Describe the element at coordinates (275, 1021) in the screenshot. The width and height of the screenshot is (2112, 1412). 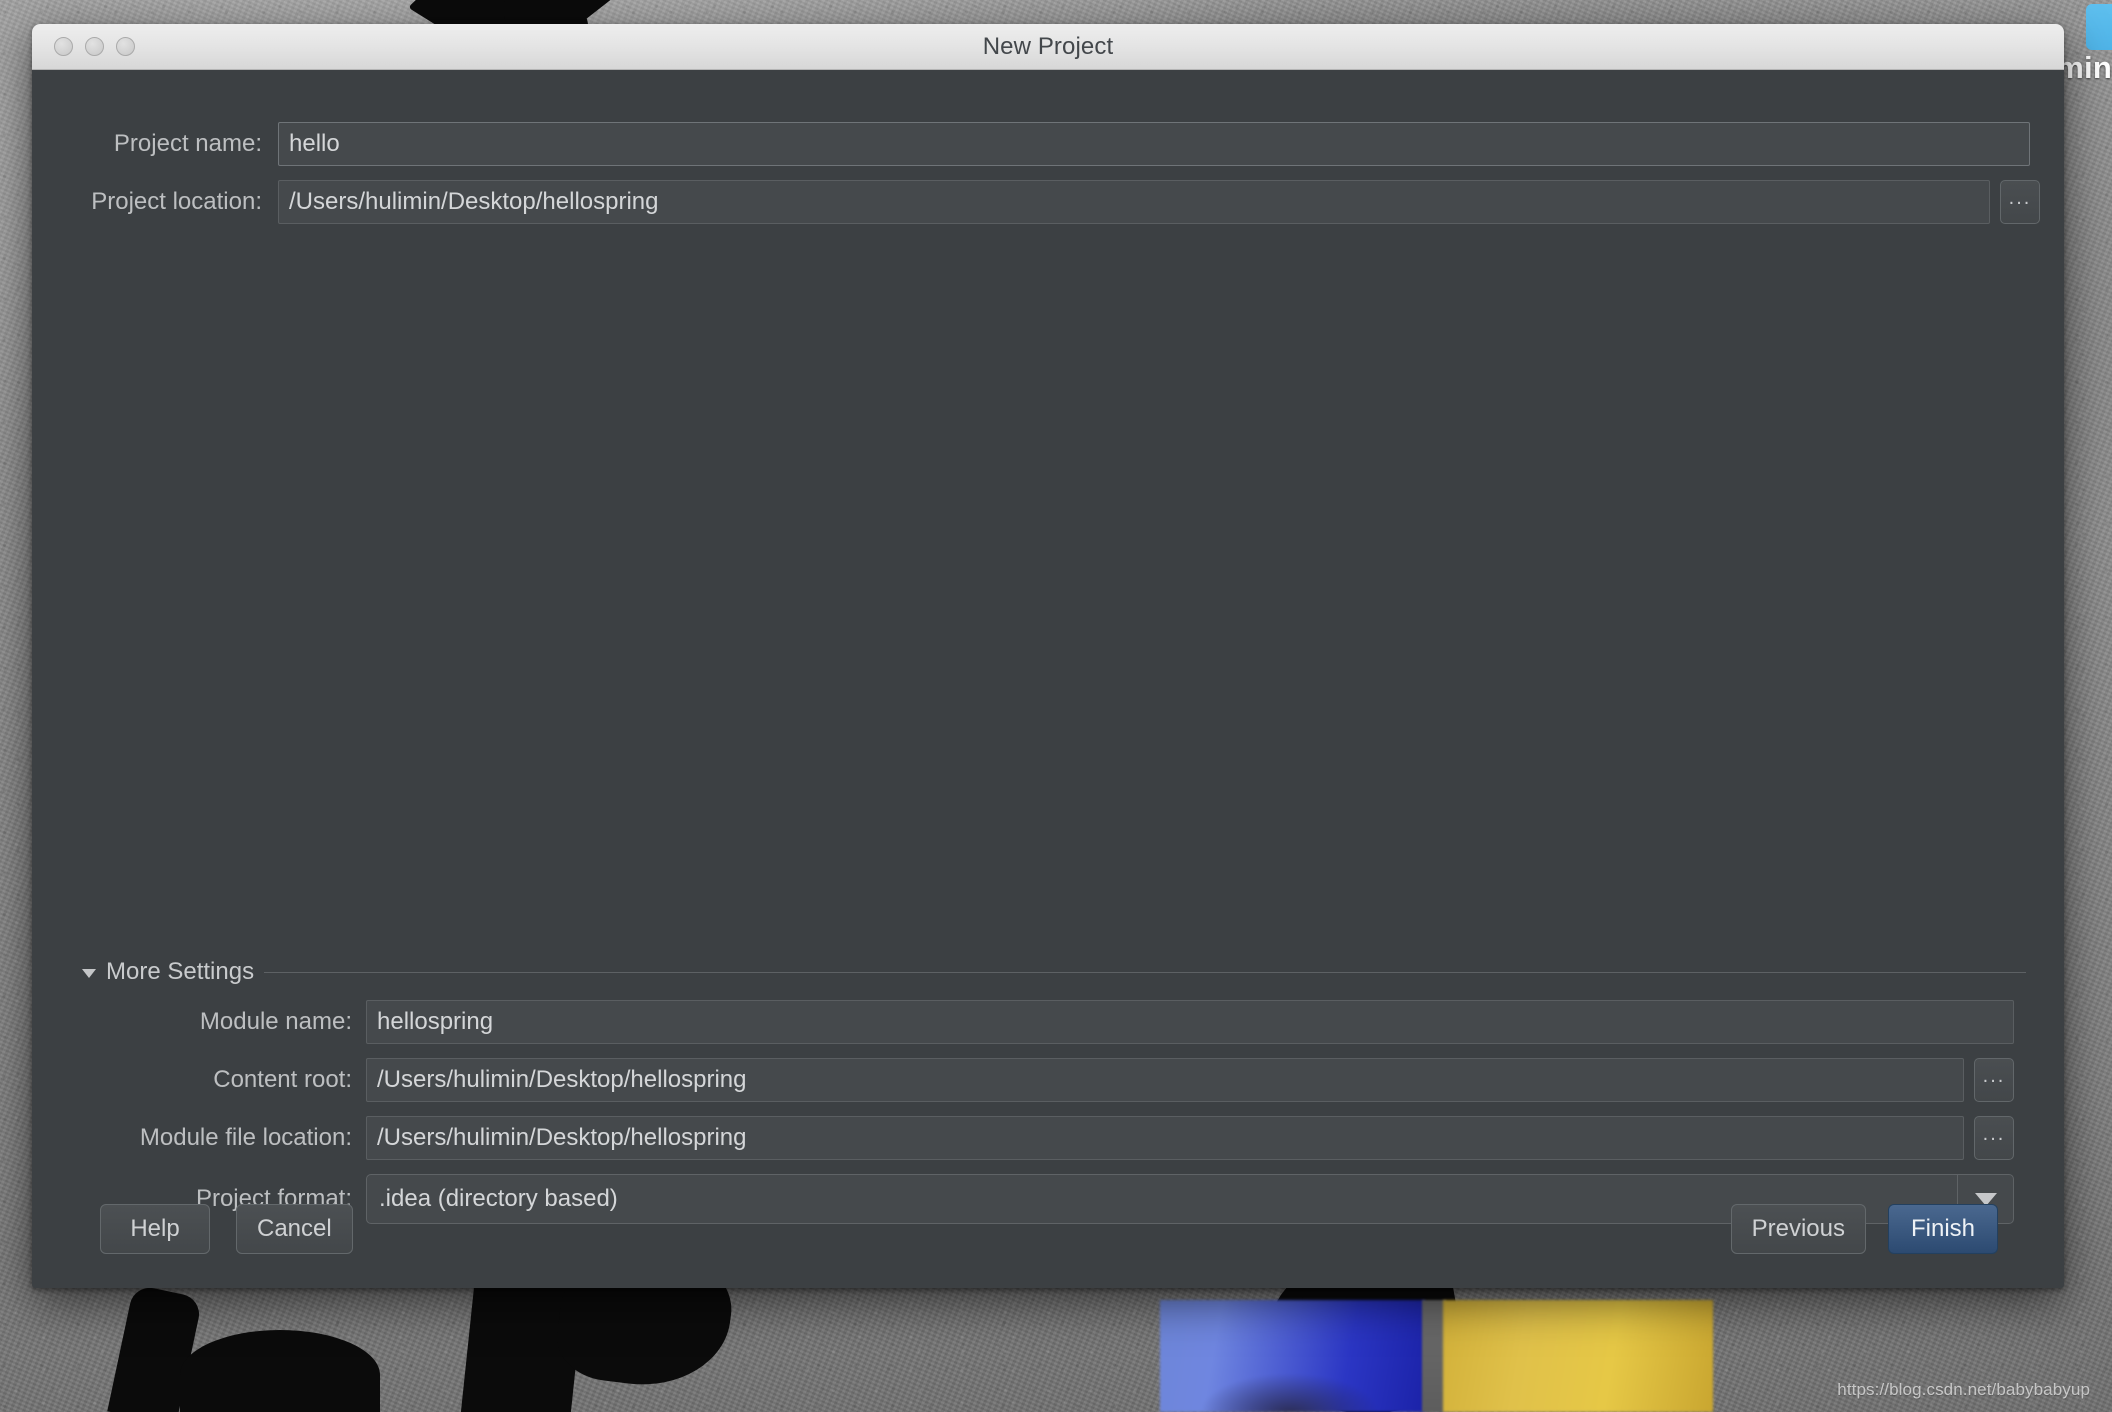
I see `module-name-label: Module name:` at that location.